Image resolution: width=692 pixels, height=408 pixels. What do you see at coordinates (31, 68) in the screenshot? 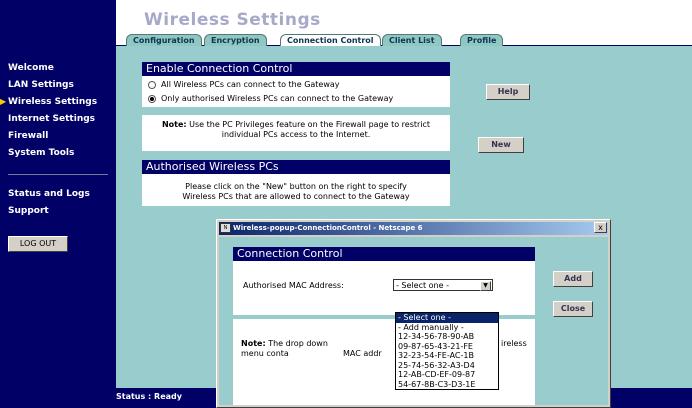
I see `sidebar-item-welcome: Welcome` at bounding box center [31, 68].